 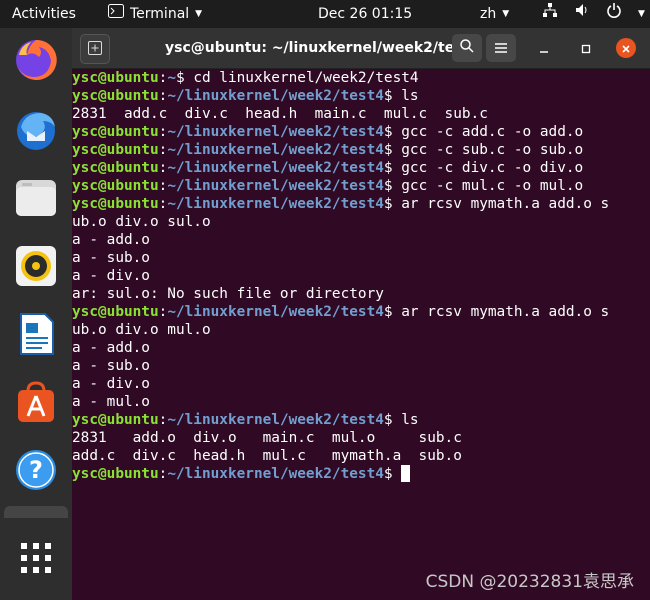 What do you see at coordinates (488, 14) in the screenshot?
I see `input-method-label: zh` at bounding box center [488, 14].